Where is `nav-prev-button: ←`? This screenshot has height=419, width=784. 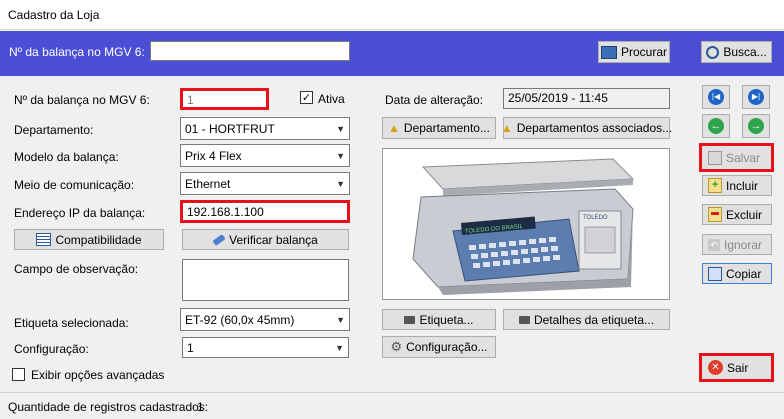 nav-prev-button: ← is located at coordinates (716, 126).